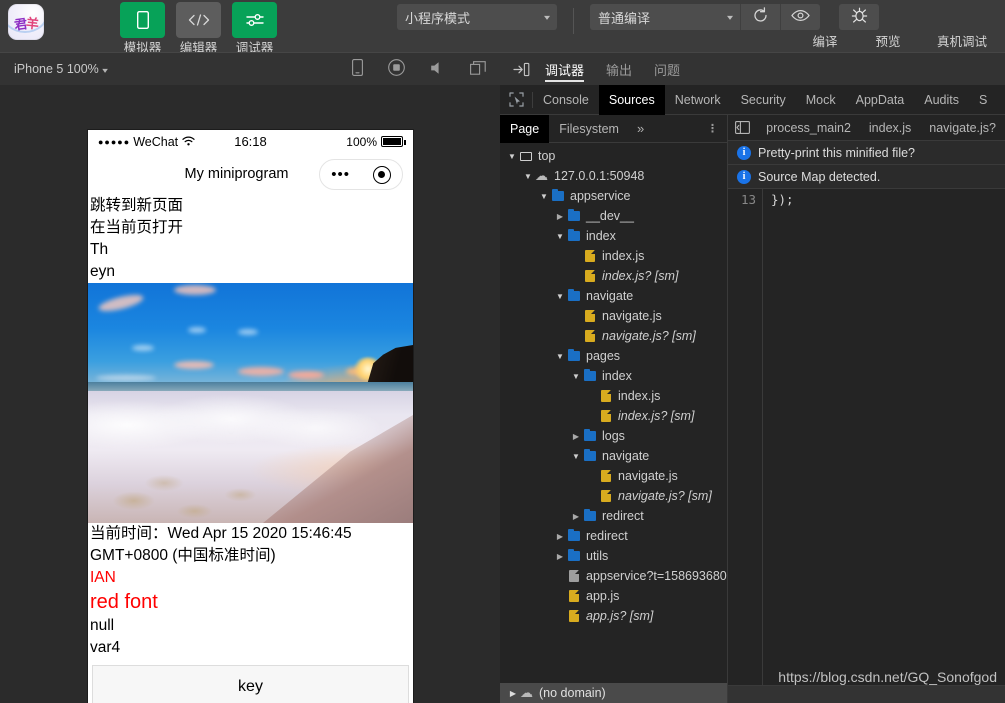  I want to click on collapse-panel-icon, so click(742, 127).